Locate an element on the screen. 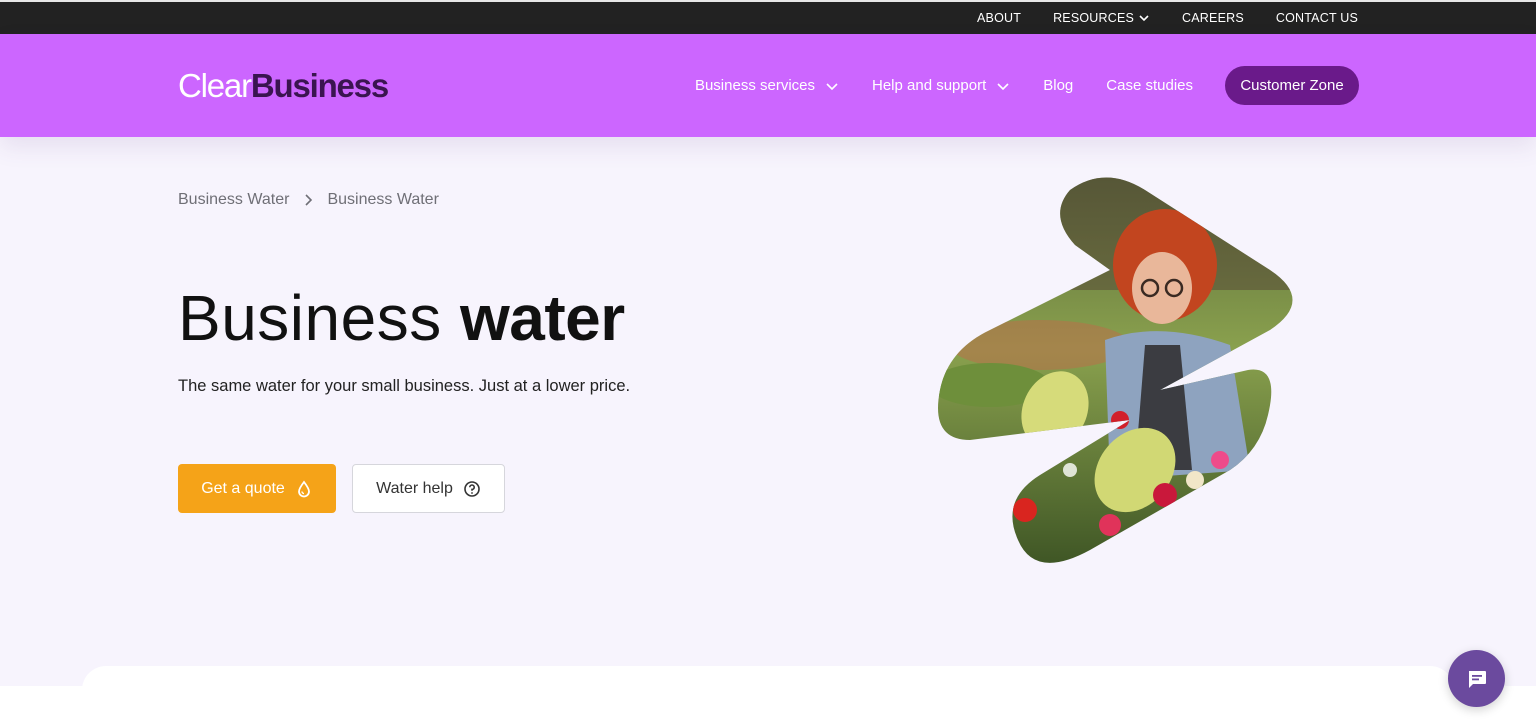 Image resolution: width=1536 pixels, height=728 pixels. get-a-quote-button-label: Get a quote is located at coordinates (243, 488).